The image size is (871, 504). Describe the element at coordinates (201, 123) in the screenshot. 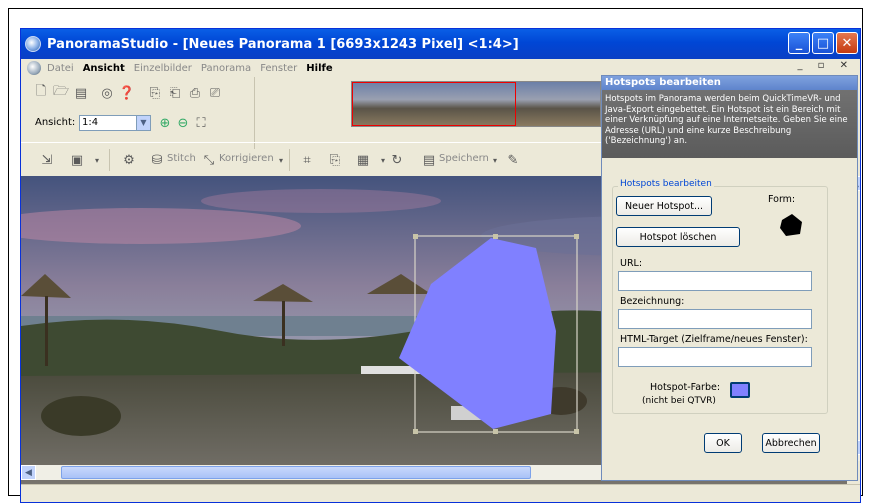

I see `zoom-fit-icon: ⛶` at that location.